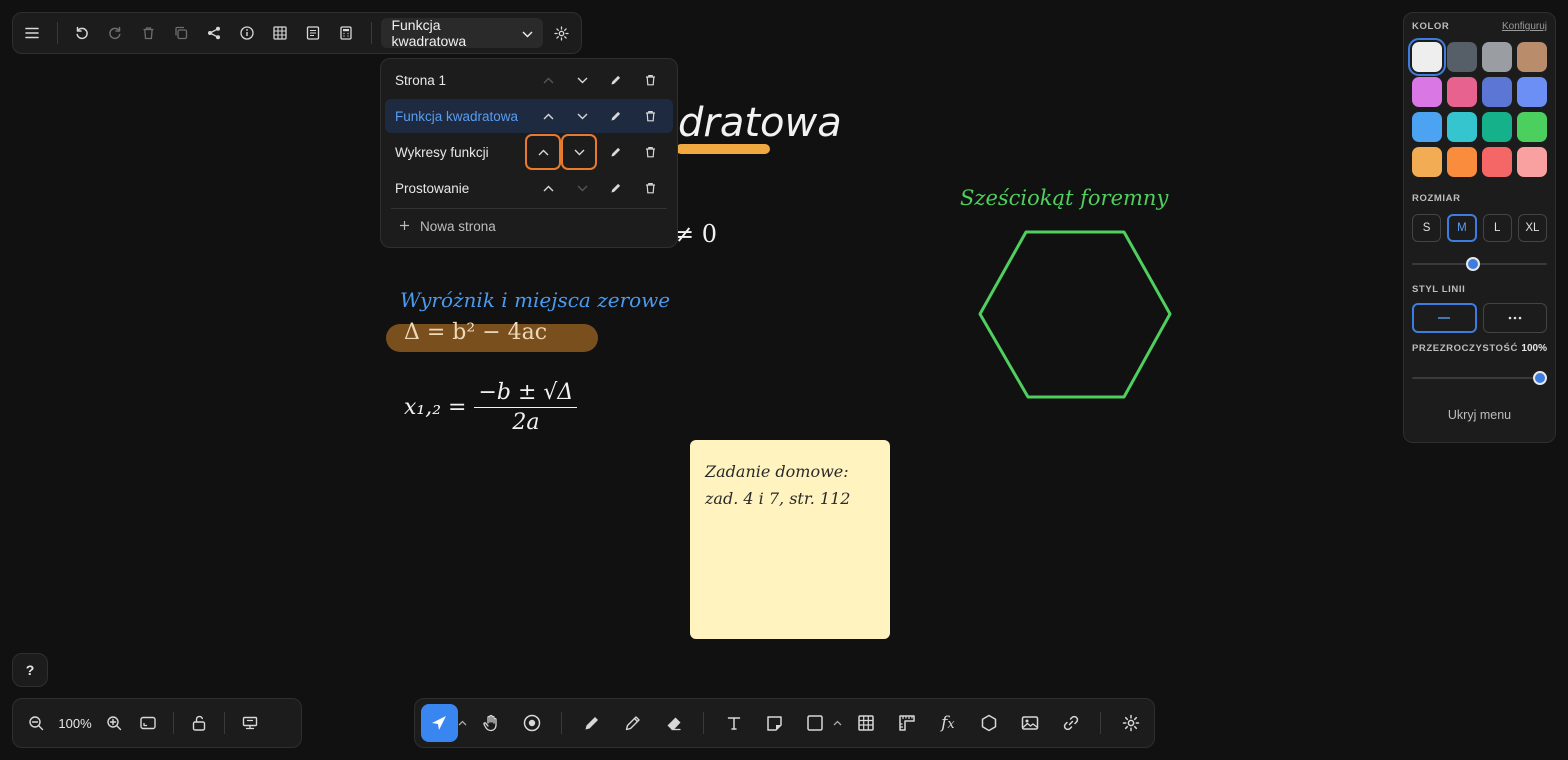  I want to click on text-tool, so click(733, 723).